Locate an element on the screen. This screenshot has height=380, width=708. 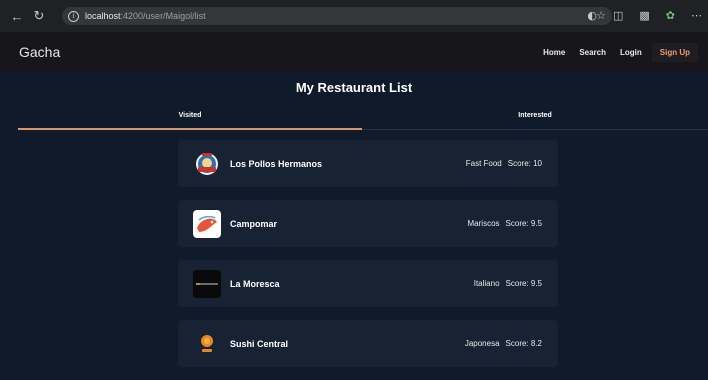
restaurant-name: Campomar is located at coordinates (253, 224).